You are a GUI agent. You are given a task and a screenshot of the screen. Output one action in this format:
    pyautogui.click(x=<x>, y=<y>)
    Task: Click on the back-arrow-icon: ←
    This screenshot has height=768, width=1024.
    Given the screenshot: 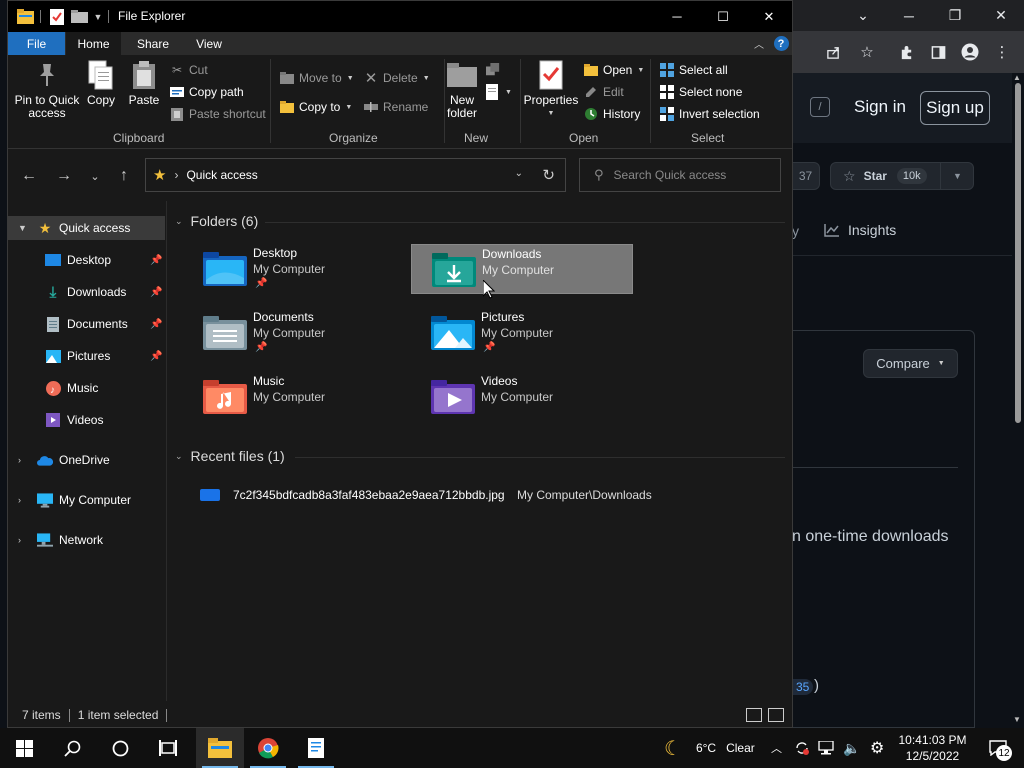 What is the action you would take?
    pyautogui.click(x=29, y=176)
    